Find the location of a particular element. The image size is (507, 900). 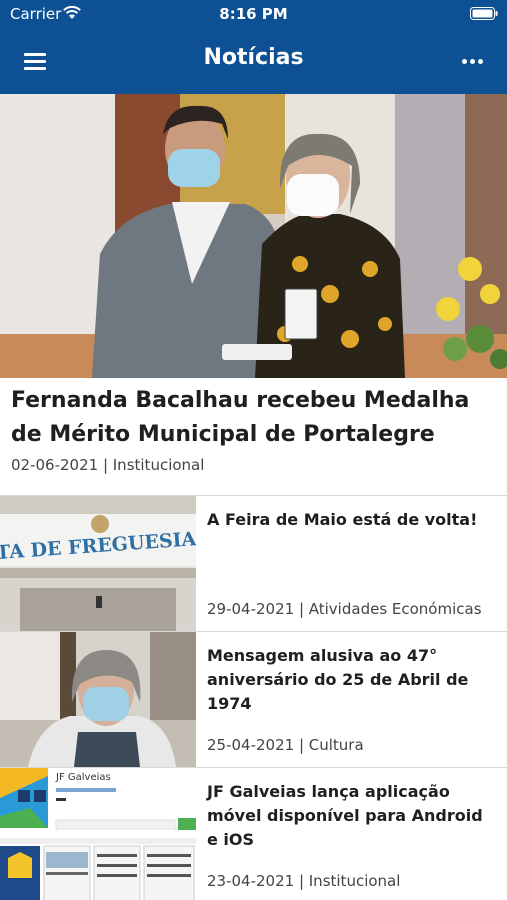

more-options-button is located at coordinates (473, 61).